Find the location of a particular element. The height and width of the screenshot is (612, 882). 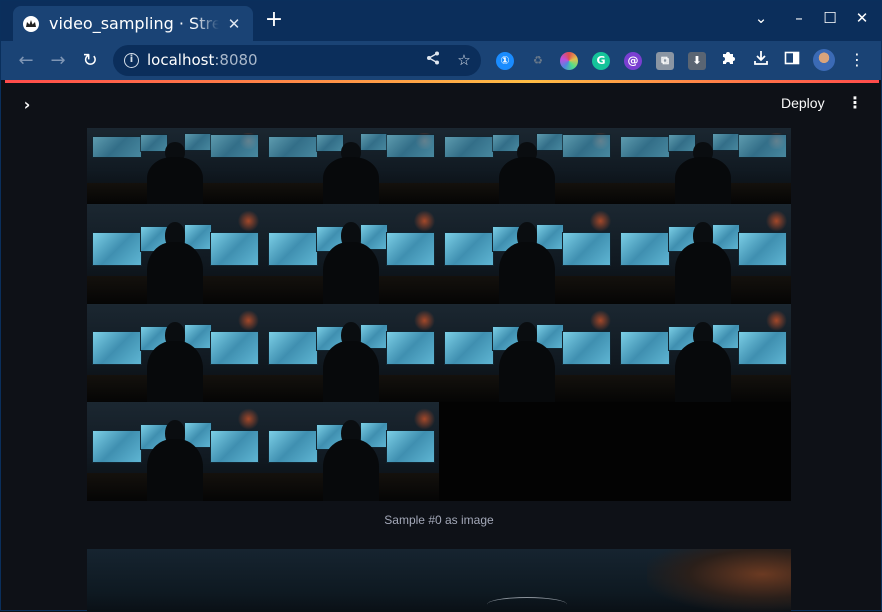

url-text: localhost:8080 is located at coordinates (202, 60).